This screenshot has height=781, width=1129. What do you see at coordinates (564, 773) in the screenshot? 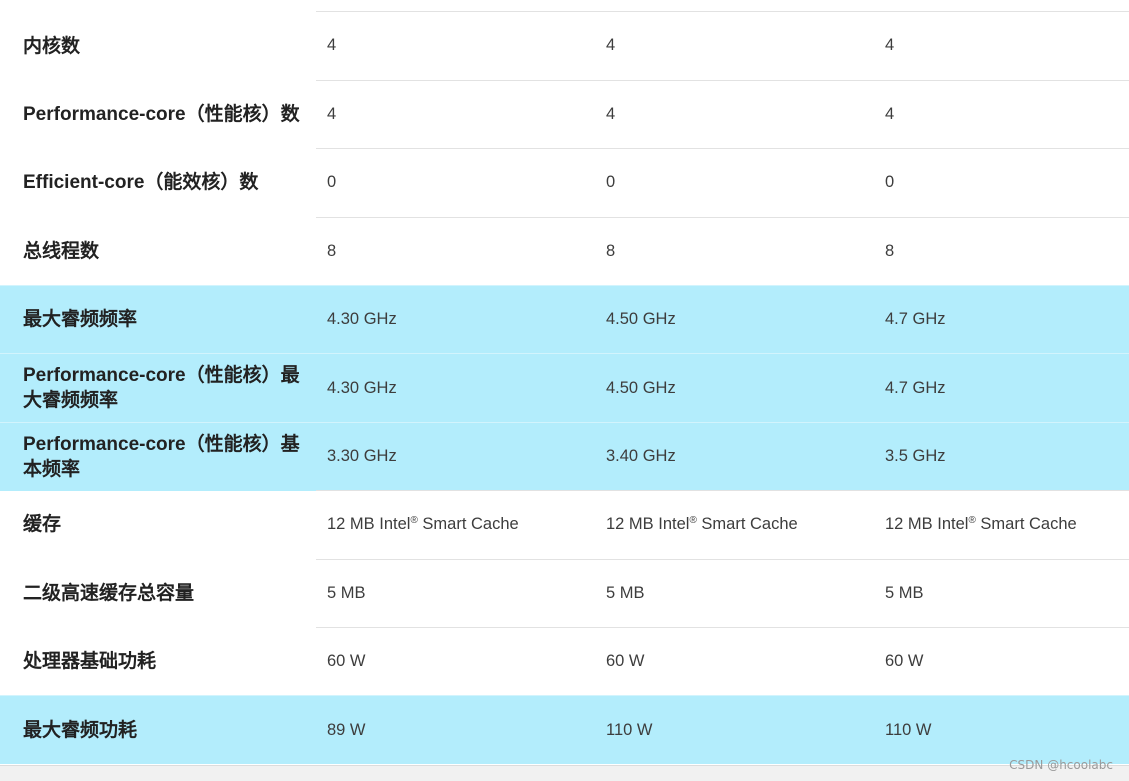
I see `footer-strip` at bounding box center [564, 773].